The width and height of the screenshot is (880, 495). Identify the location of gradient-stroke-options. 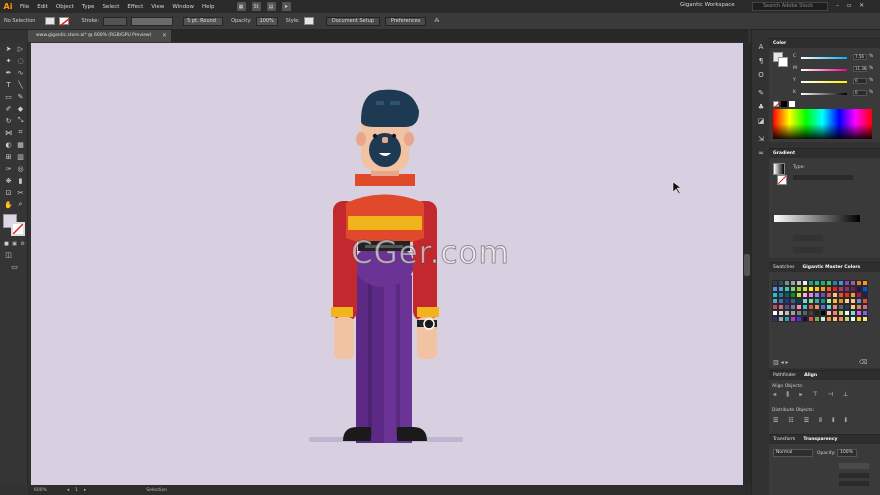
(823, 177).